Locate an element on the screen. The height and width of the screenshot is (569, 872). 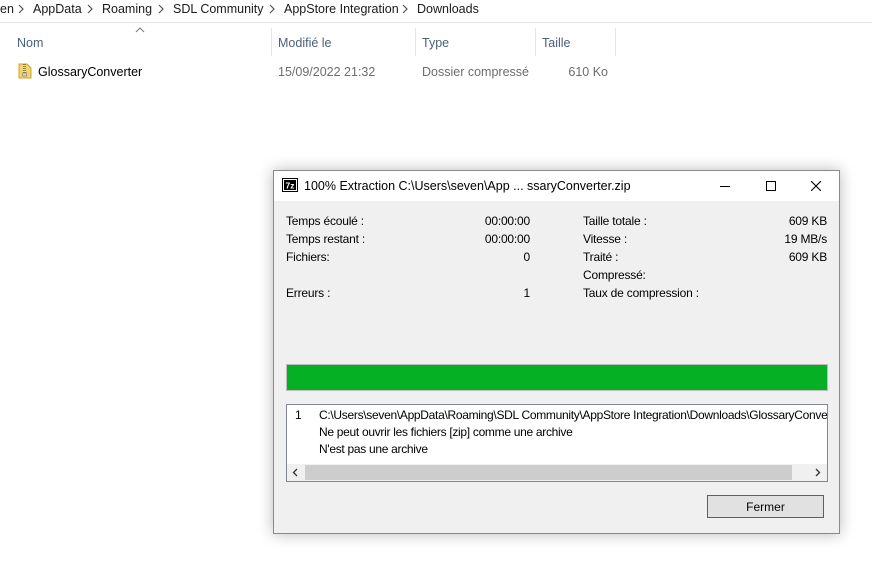
elapsed-time-label: Temps écoulé : is located at coordinates (325, 221).